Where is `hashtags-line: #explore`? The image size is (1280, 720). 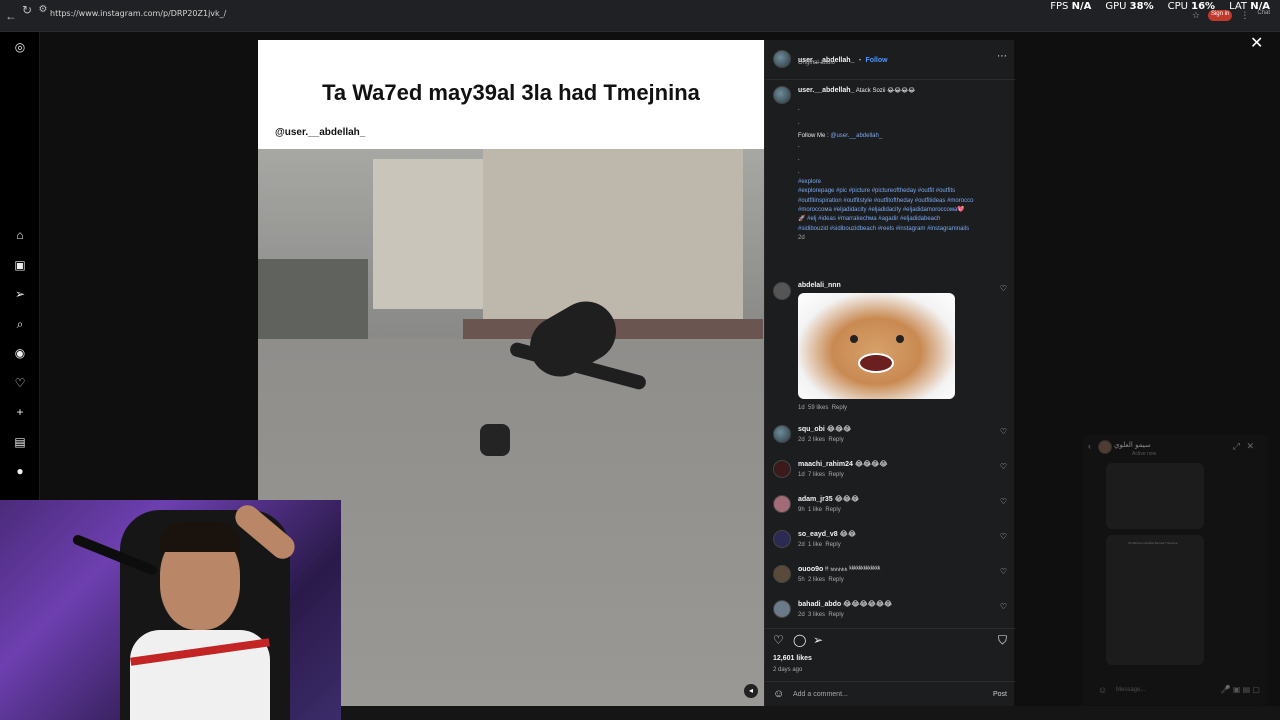 hashtags-line: #explore is located at coordinates (903, 182).